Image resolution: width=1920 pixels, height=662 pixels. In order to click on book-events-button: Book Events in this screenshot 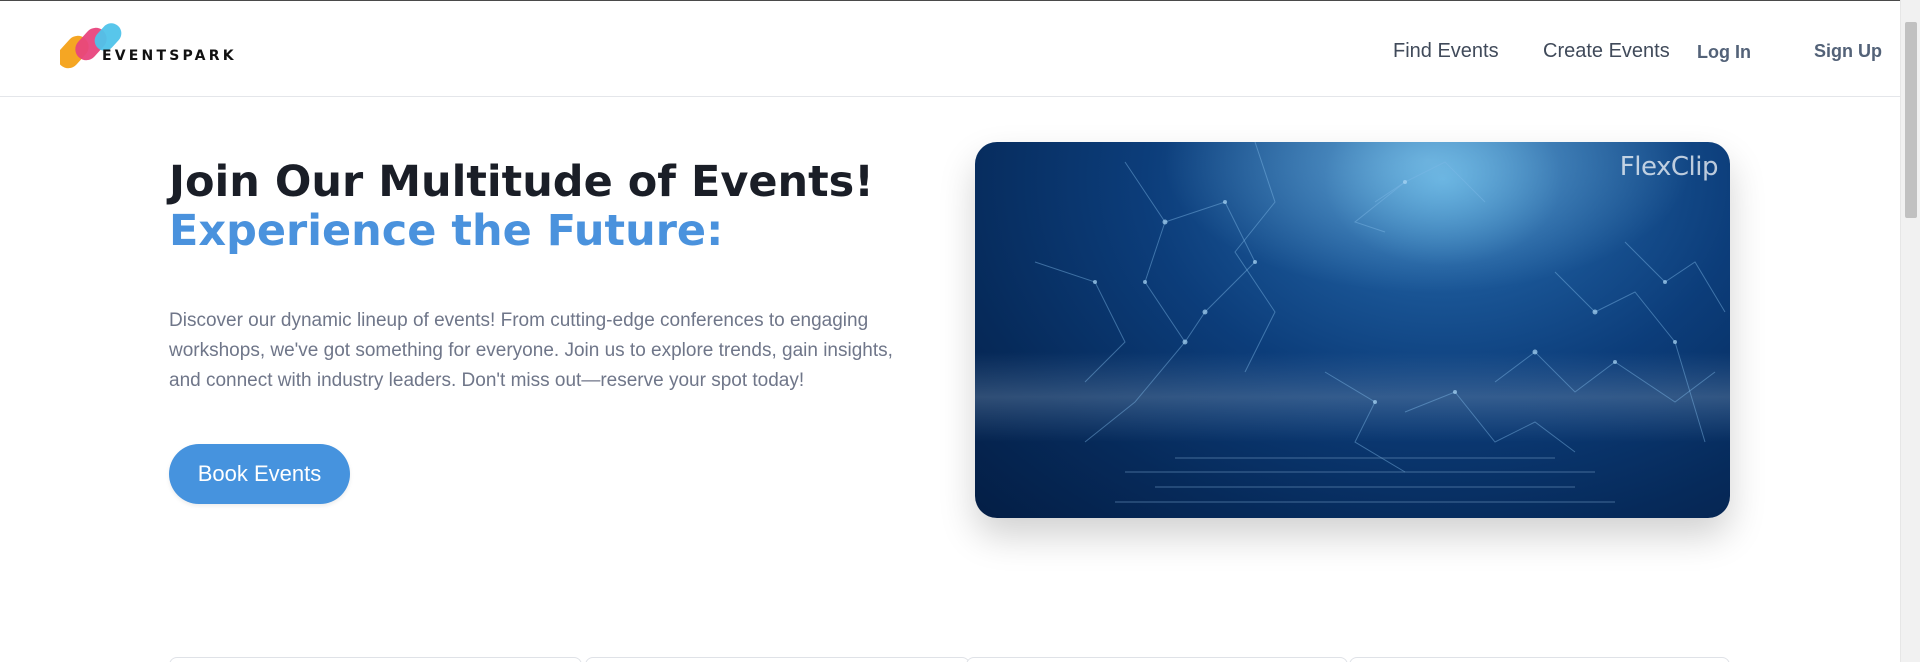, I will do `click(259, 474)`.